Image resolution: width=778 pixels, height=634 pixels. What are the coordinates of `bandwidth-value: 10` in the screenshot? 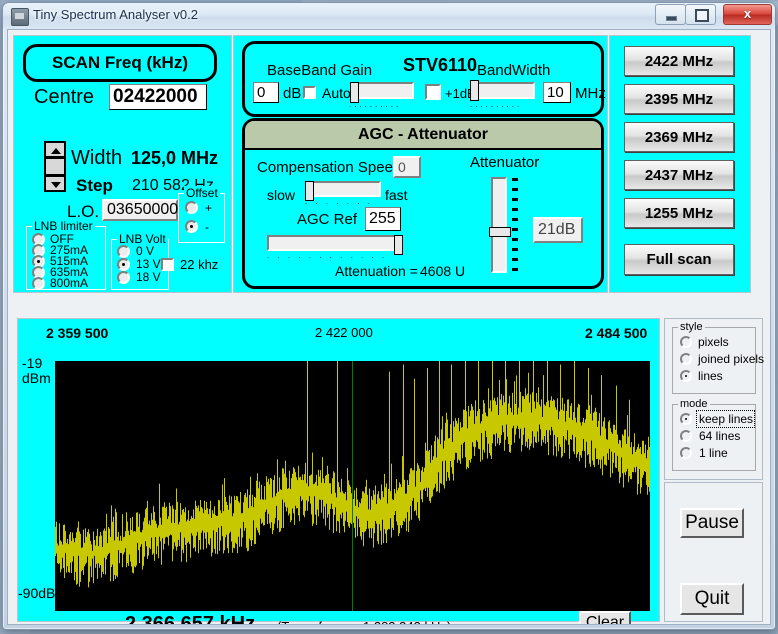 It's located at (555, 92).